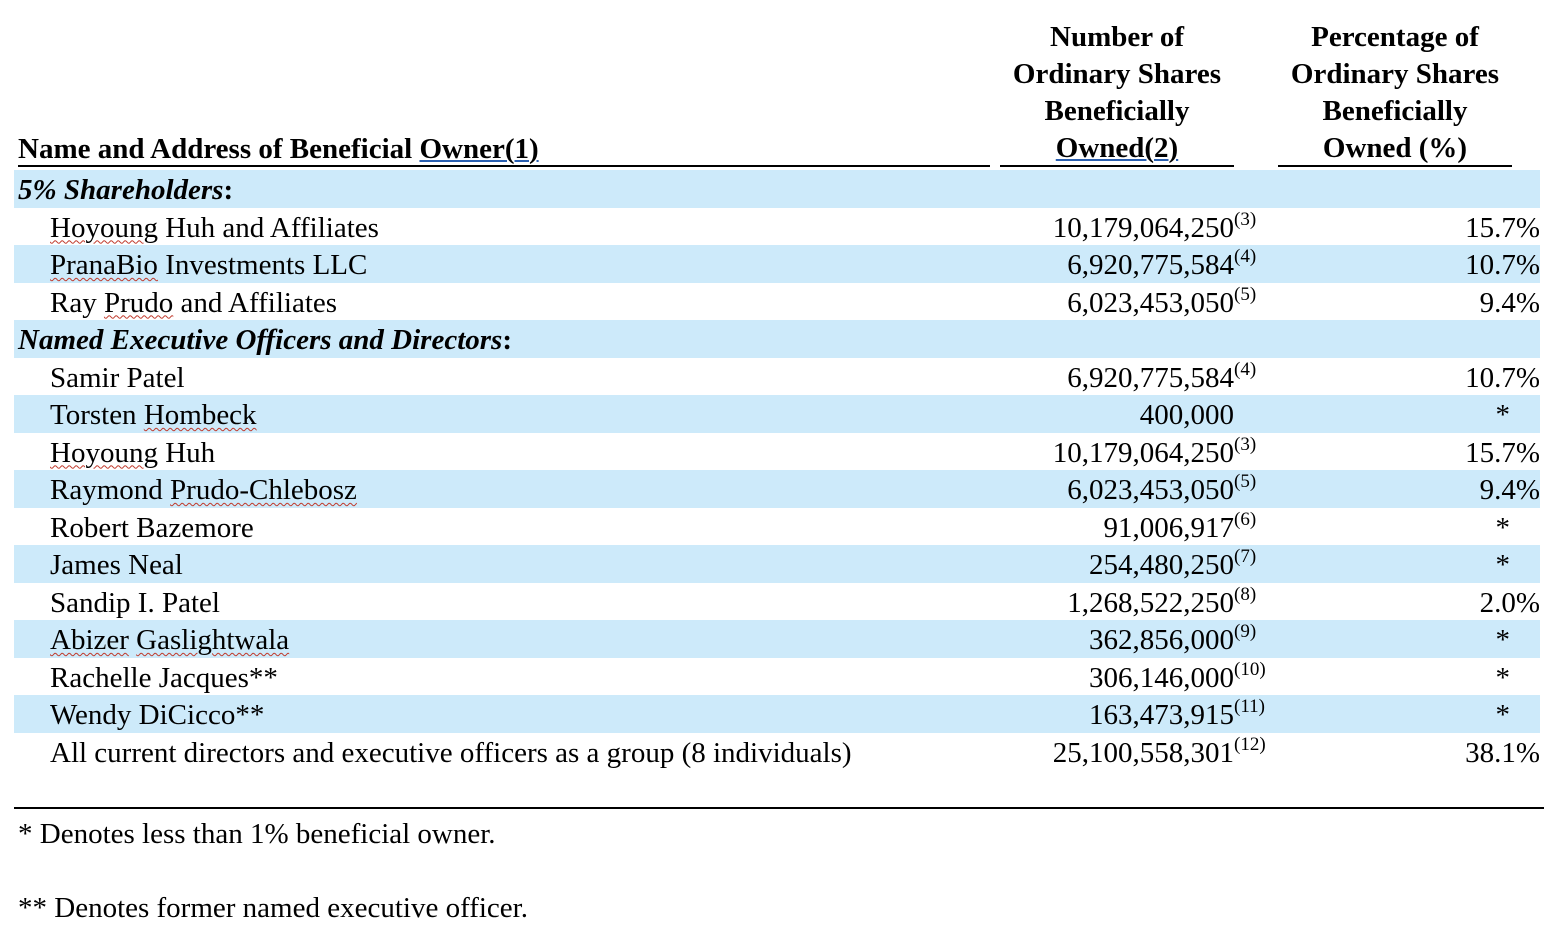 Image resolution: width=1560 pixels, height=936 pixels. Describe the element at coordinates (1250, 669) in the screenshot. I see `footnote-reference: (10)` at that location.